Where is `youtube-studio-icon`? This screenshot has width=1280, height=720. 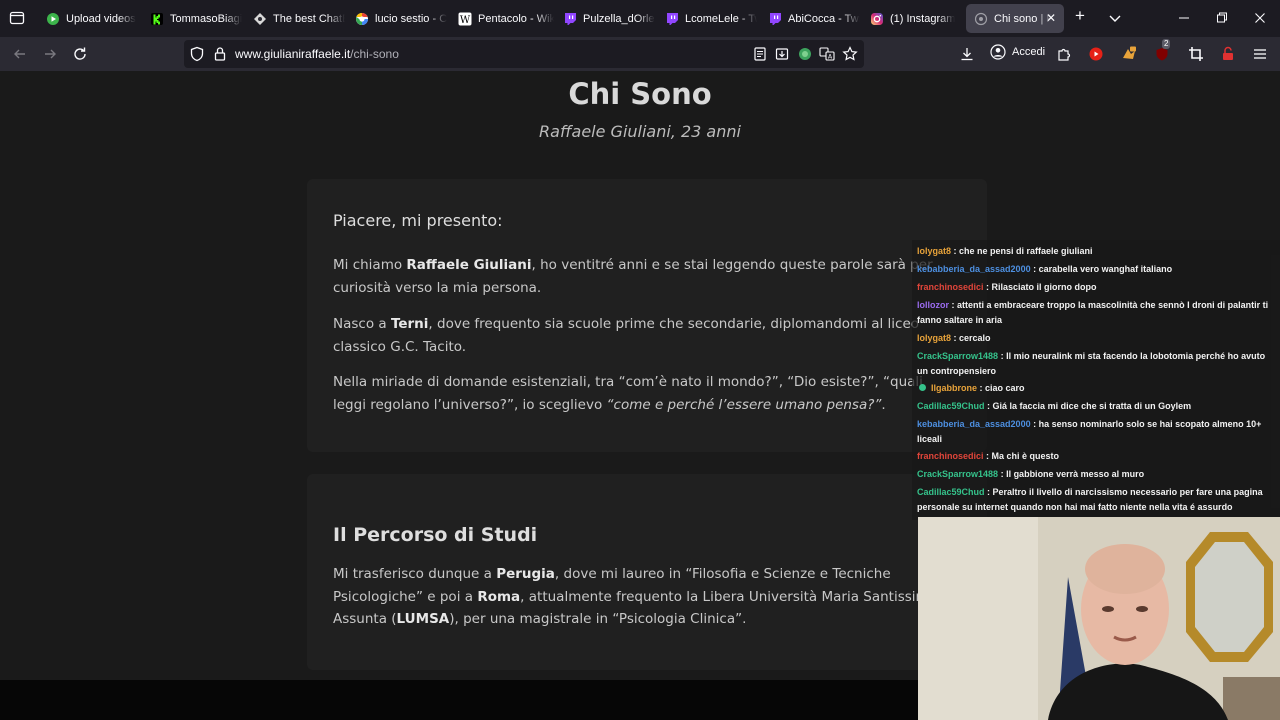
youtube-studio-icon is located at coordinates (53, 19).